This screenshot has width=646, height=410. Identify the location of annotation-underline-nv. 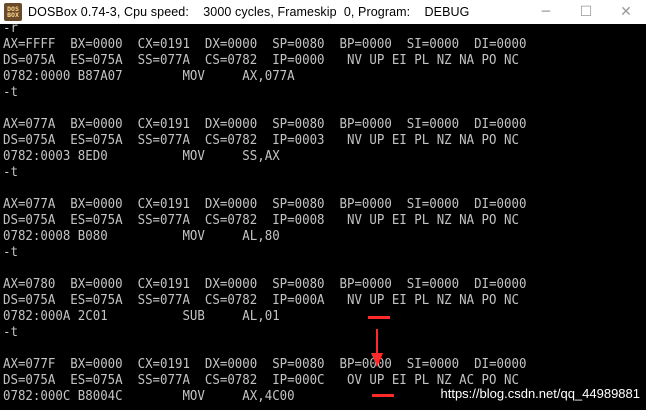
(379, 317).